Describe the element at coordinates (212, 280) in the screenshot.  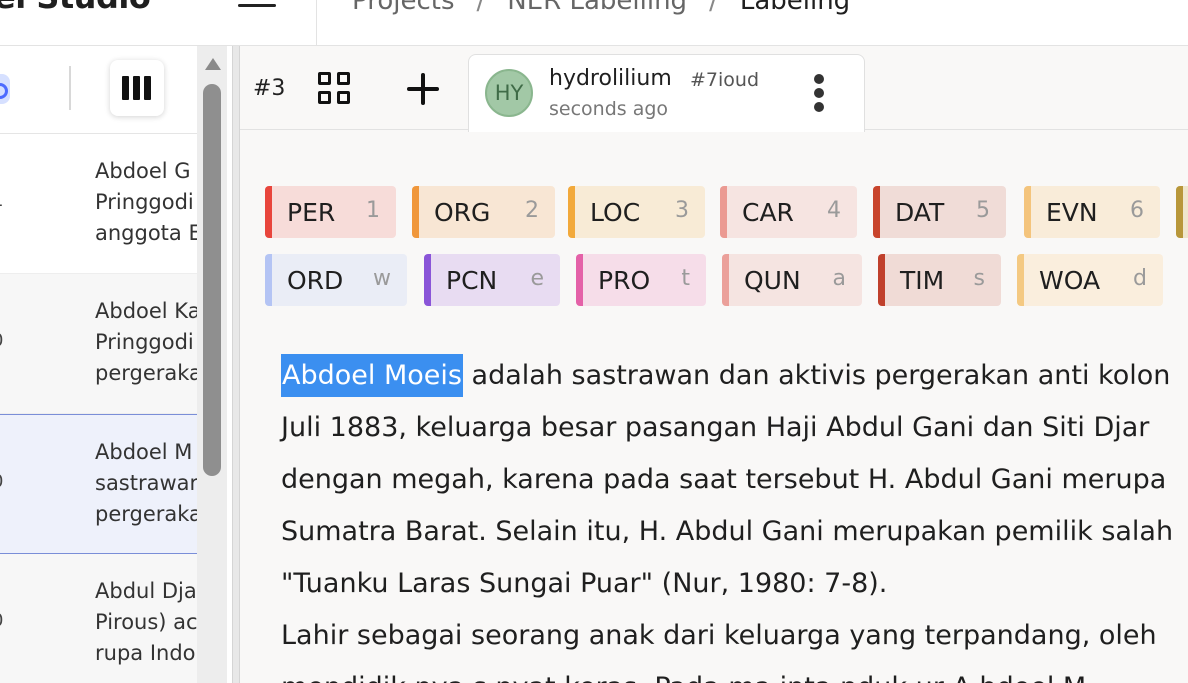
I see `scroll-thumb` at that location.